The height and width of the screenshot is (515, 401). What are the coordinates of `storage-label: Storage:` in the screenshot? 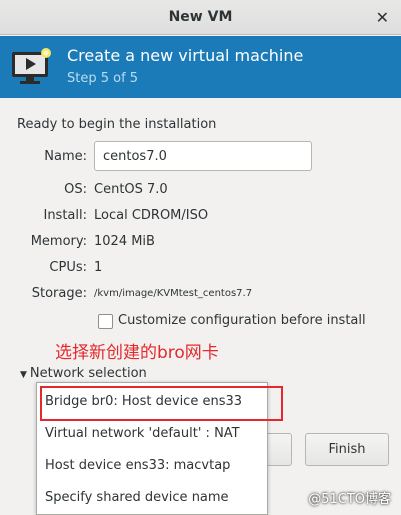 It's located at (59, 293).